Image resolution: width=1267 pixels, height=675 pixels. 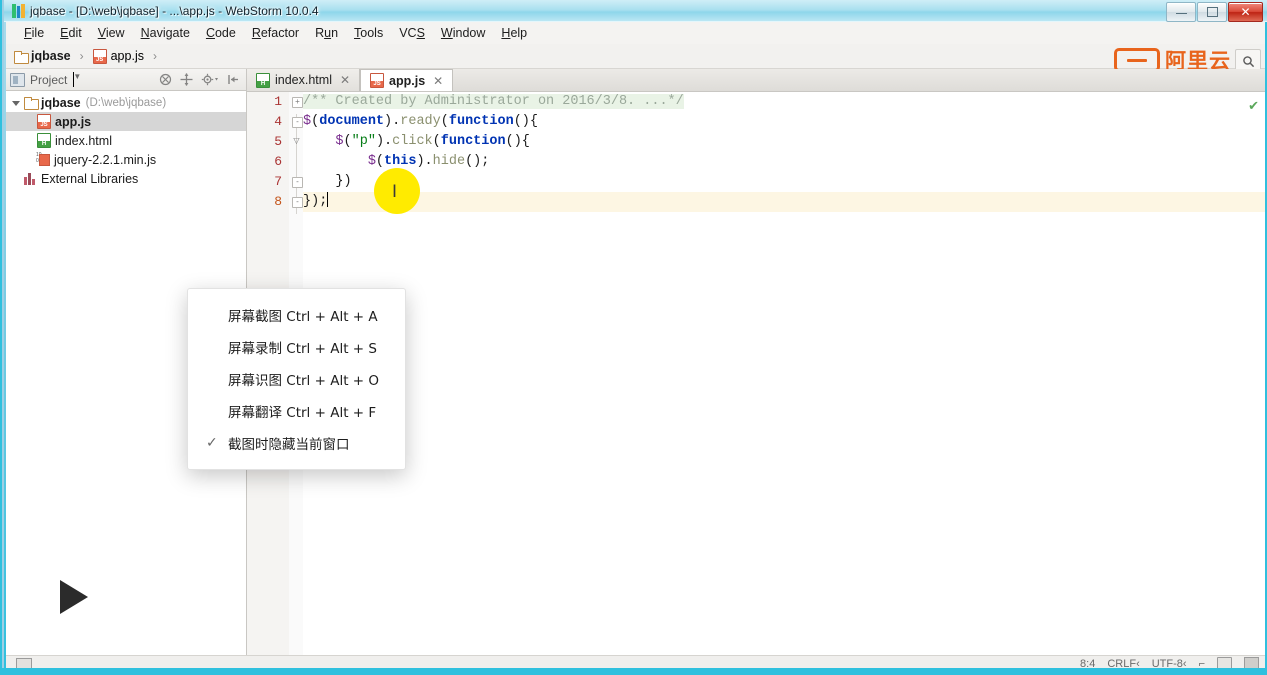 I want to click on inspection-status-icon: ✔, so click(x=1253, y=106).